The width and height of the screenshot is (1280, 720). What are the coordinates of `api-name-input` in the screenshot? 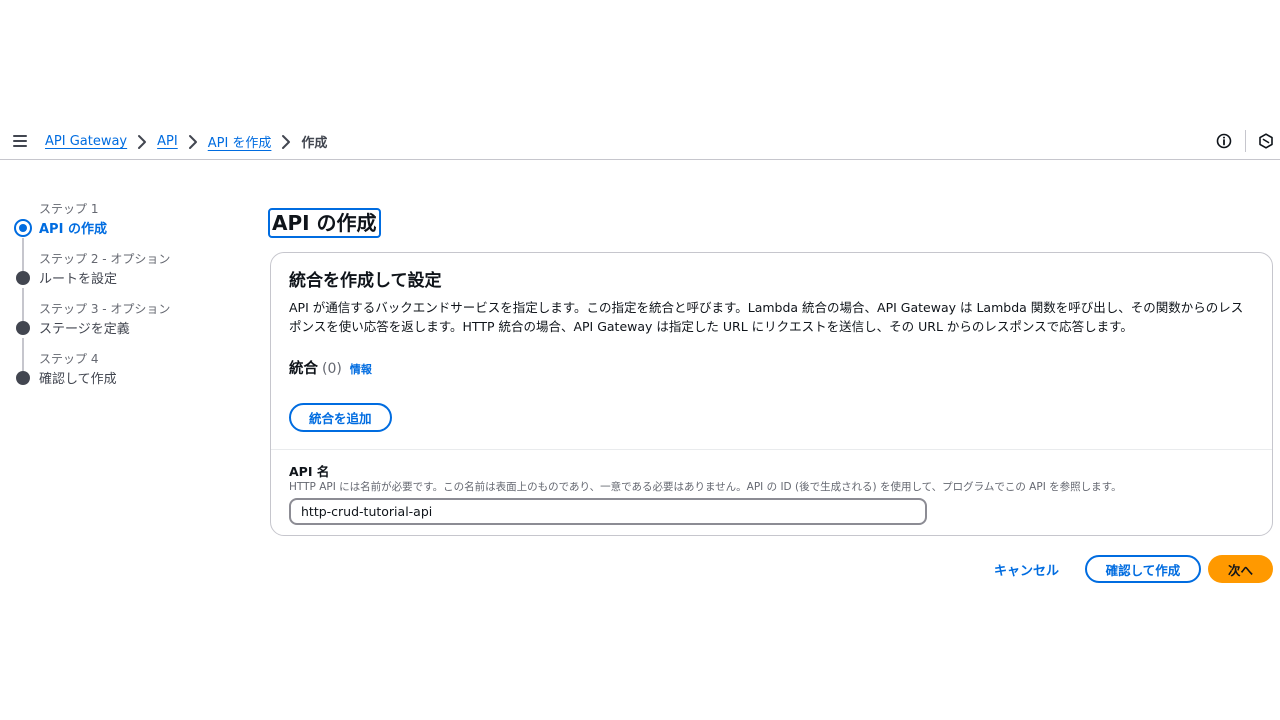 It's located at (608, 511).